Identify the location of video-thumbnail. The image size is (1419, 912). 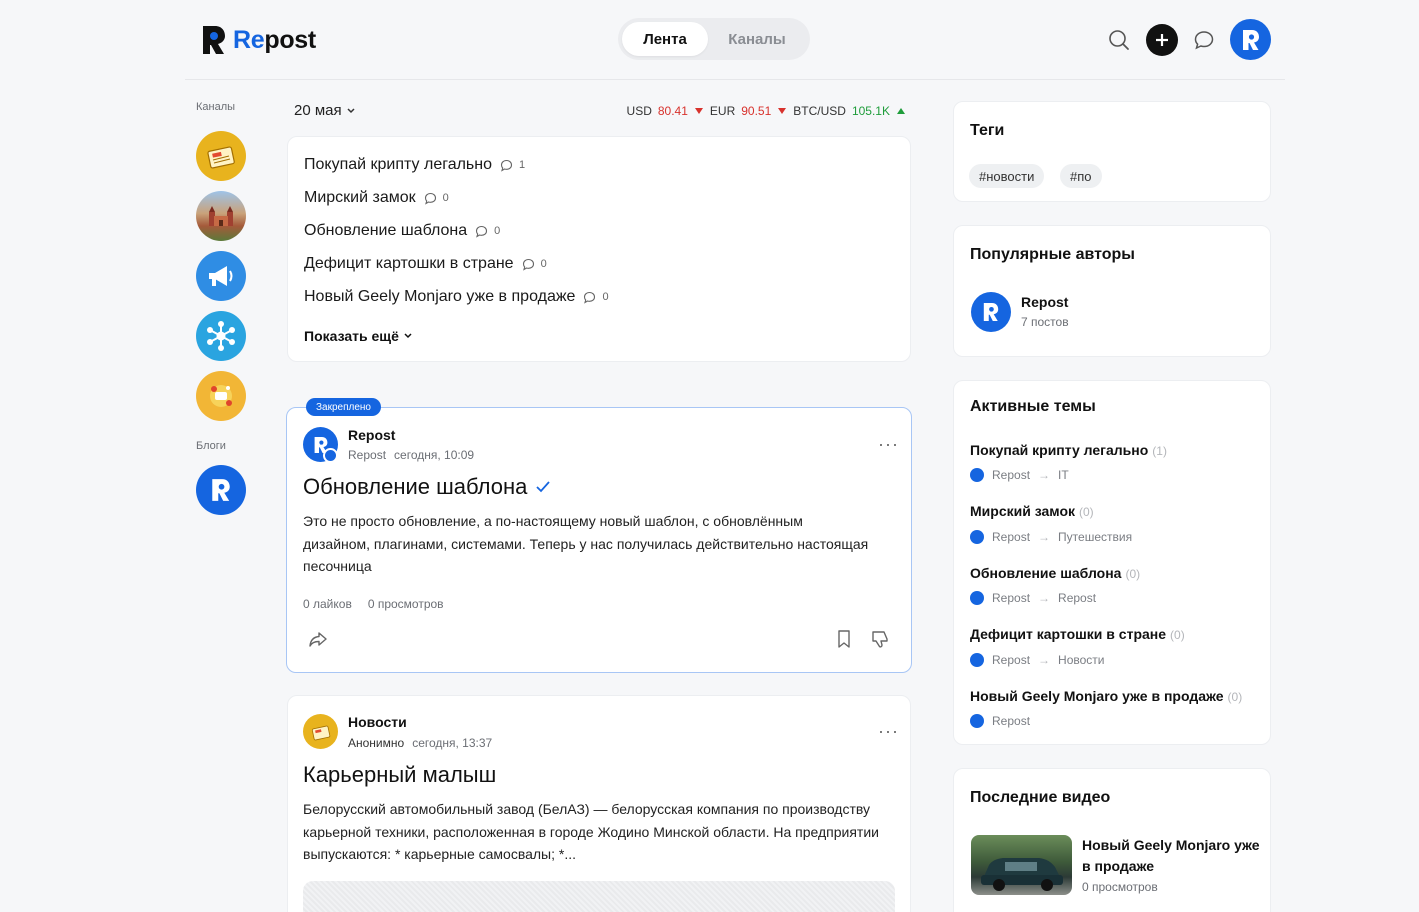
(1021, 865).